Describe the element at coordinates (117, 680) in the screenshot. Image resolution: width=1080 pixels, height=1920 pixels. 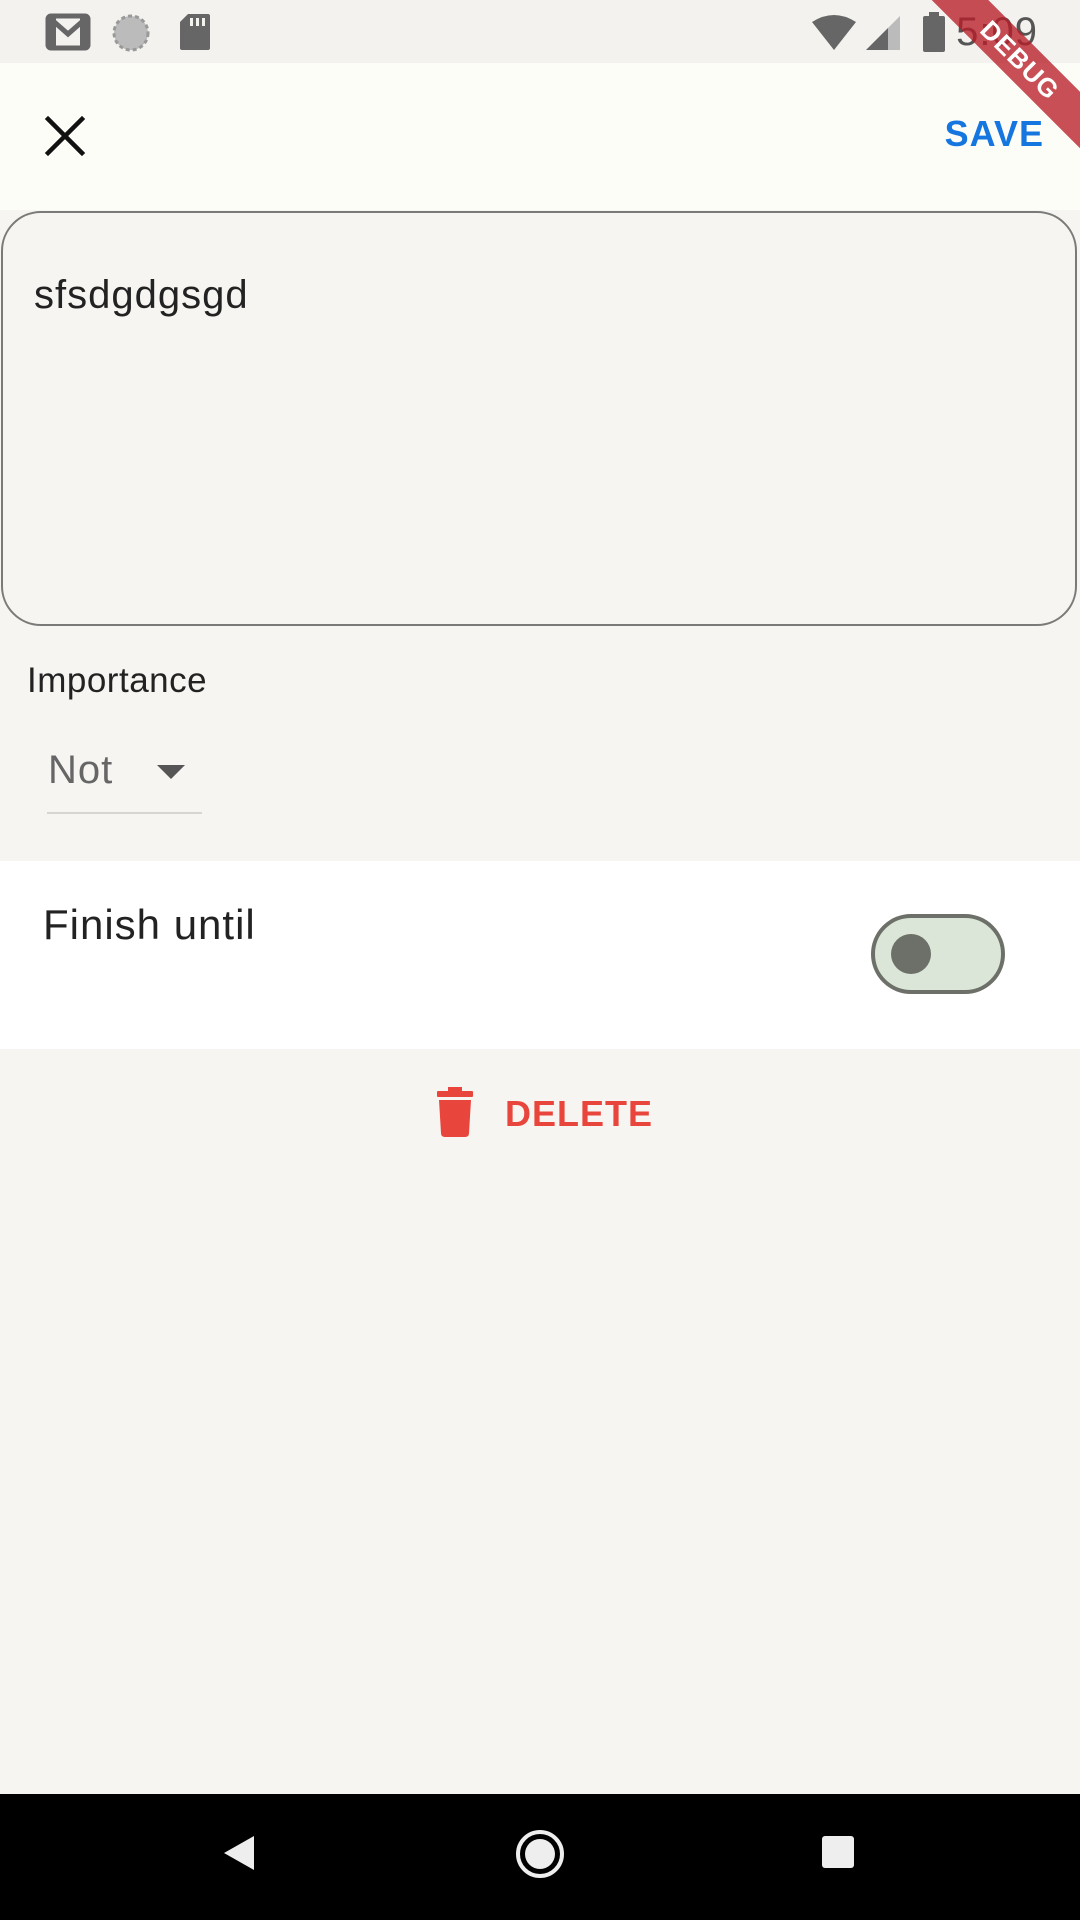
I see `importance-label: Importance` at that location.